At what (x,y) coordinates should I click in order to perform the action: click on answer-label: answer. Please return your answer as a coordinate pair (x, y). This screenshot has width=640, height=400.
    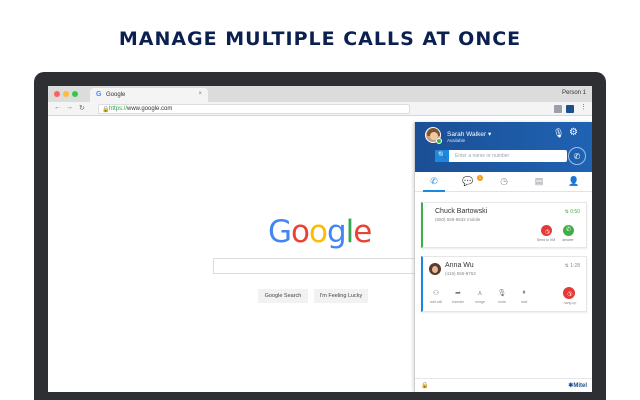
    Looking at the image, I should click on (568, 240).